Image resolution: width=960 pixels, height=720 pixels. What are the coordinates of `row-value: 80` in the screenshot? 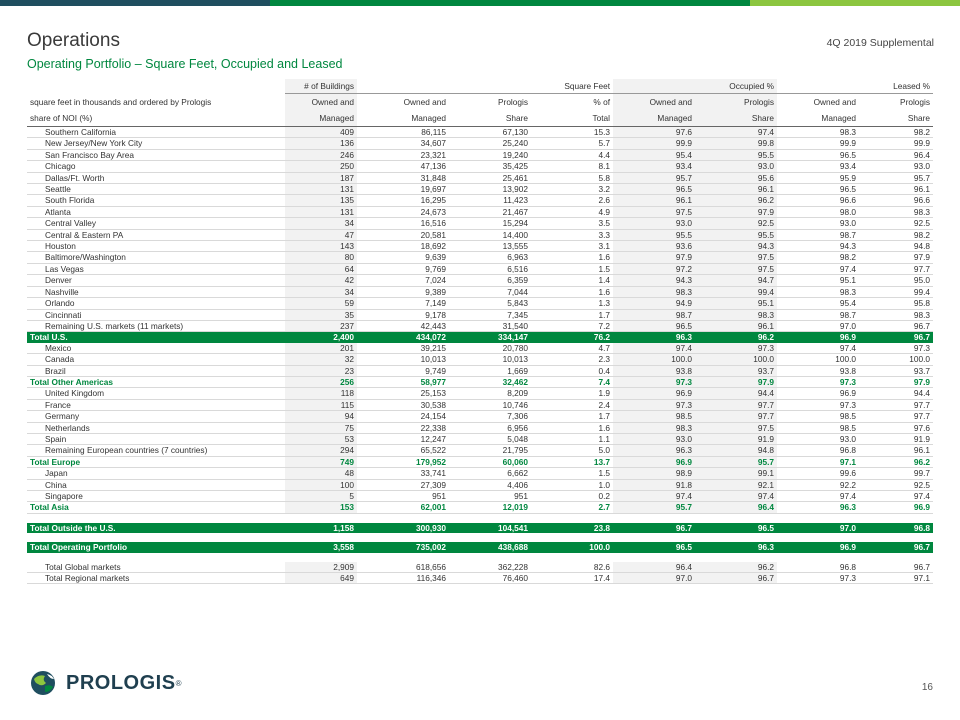 It's located at (321, 257).